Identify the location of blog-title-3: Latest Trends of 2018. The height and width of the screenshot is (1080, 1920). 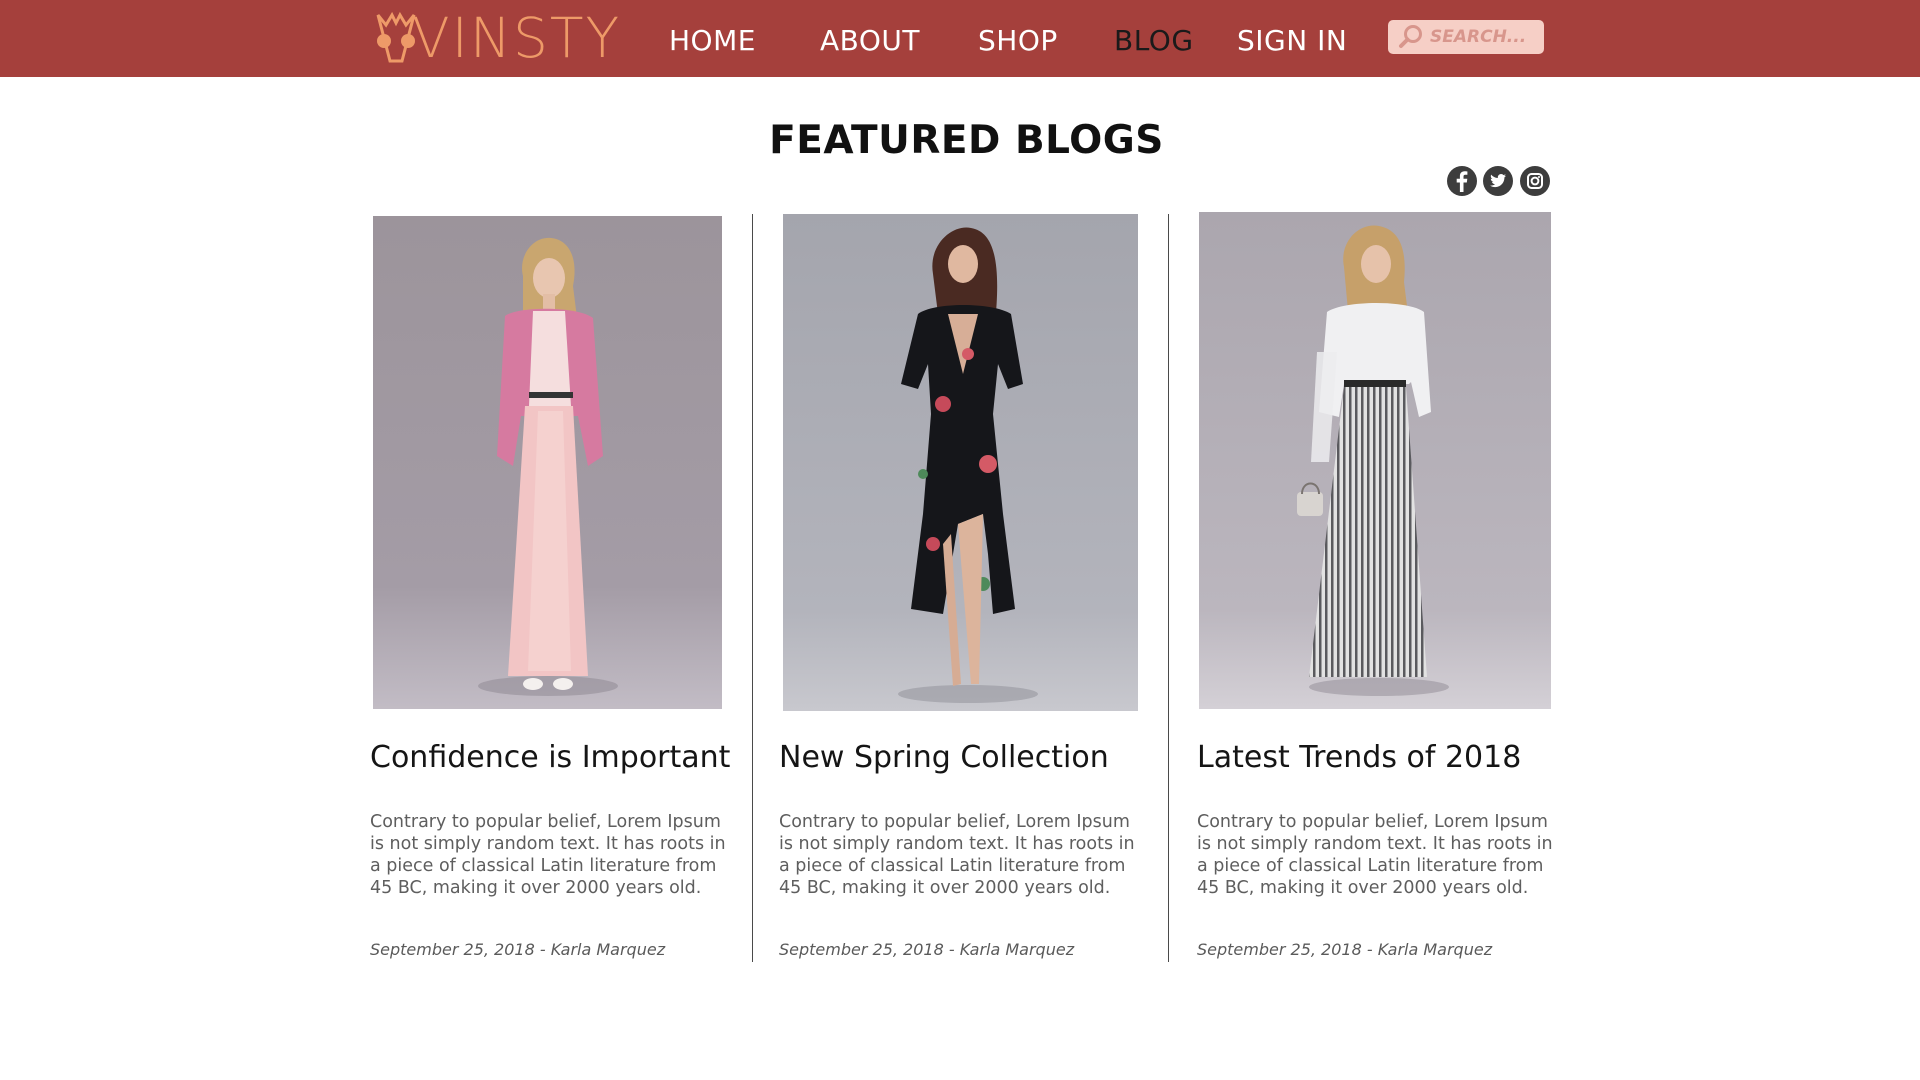
(1359, 757).